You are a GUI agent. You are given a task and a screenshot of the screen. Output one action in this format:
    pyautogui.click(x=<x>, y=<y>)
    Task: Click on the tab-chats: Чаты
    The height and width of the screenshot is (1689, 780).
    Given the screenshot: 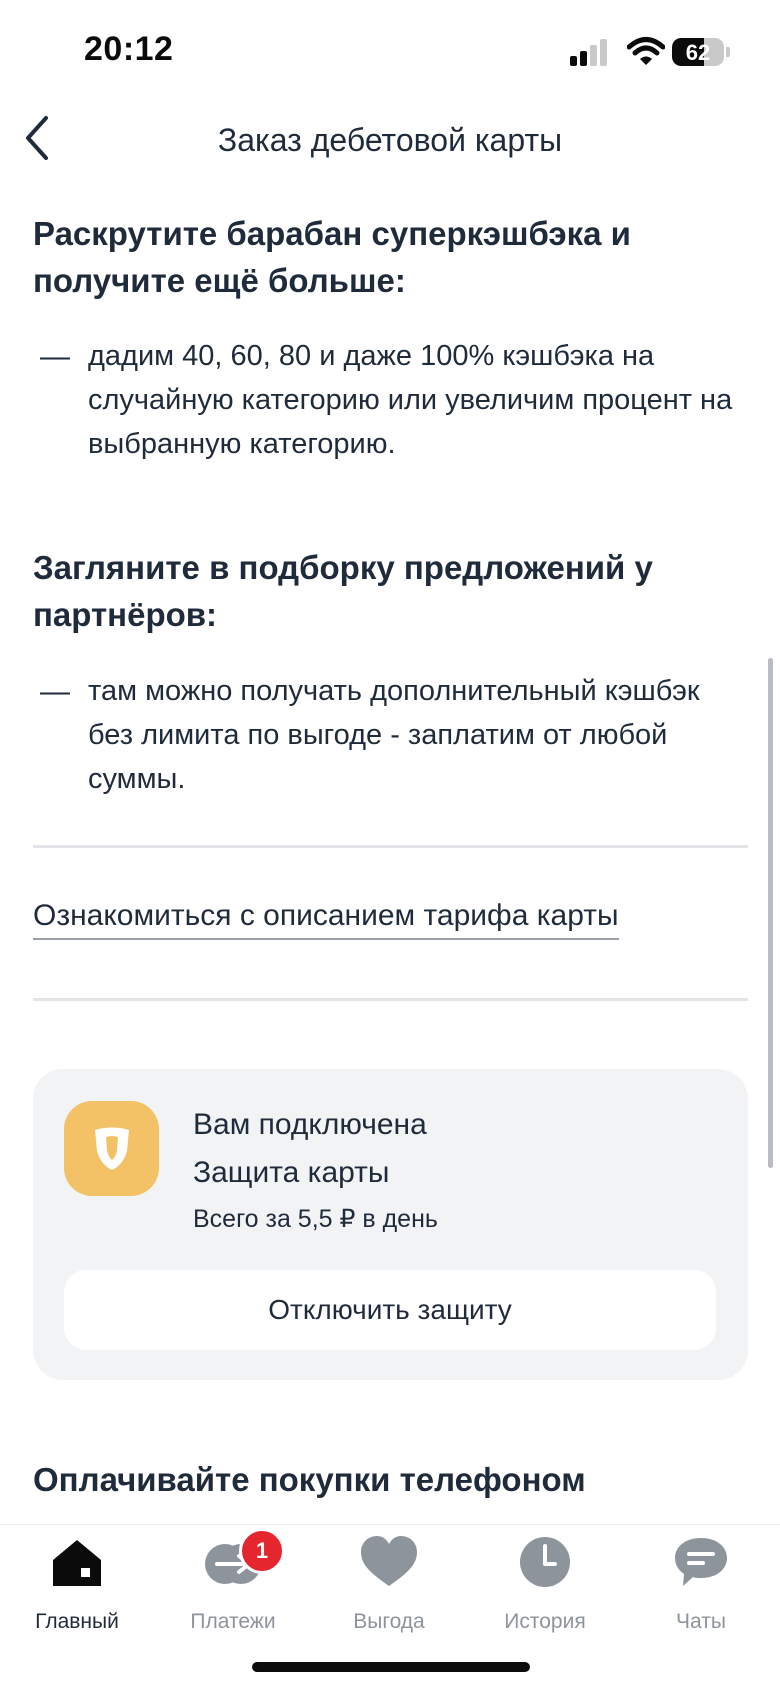 What is the action you would take?
    pyautogui.click(x=701, y=1584)
    